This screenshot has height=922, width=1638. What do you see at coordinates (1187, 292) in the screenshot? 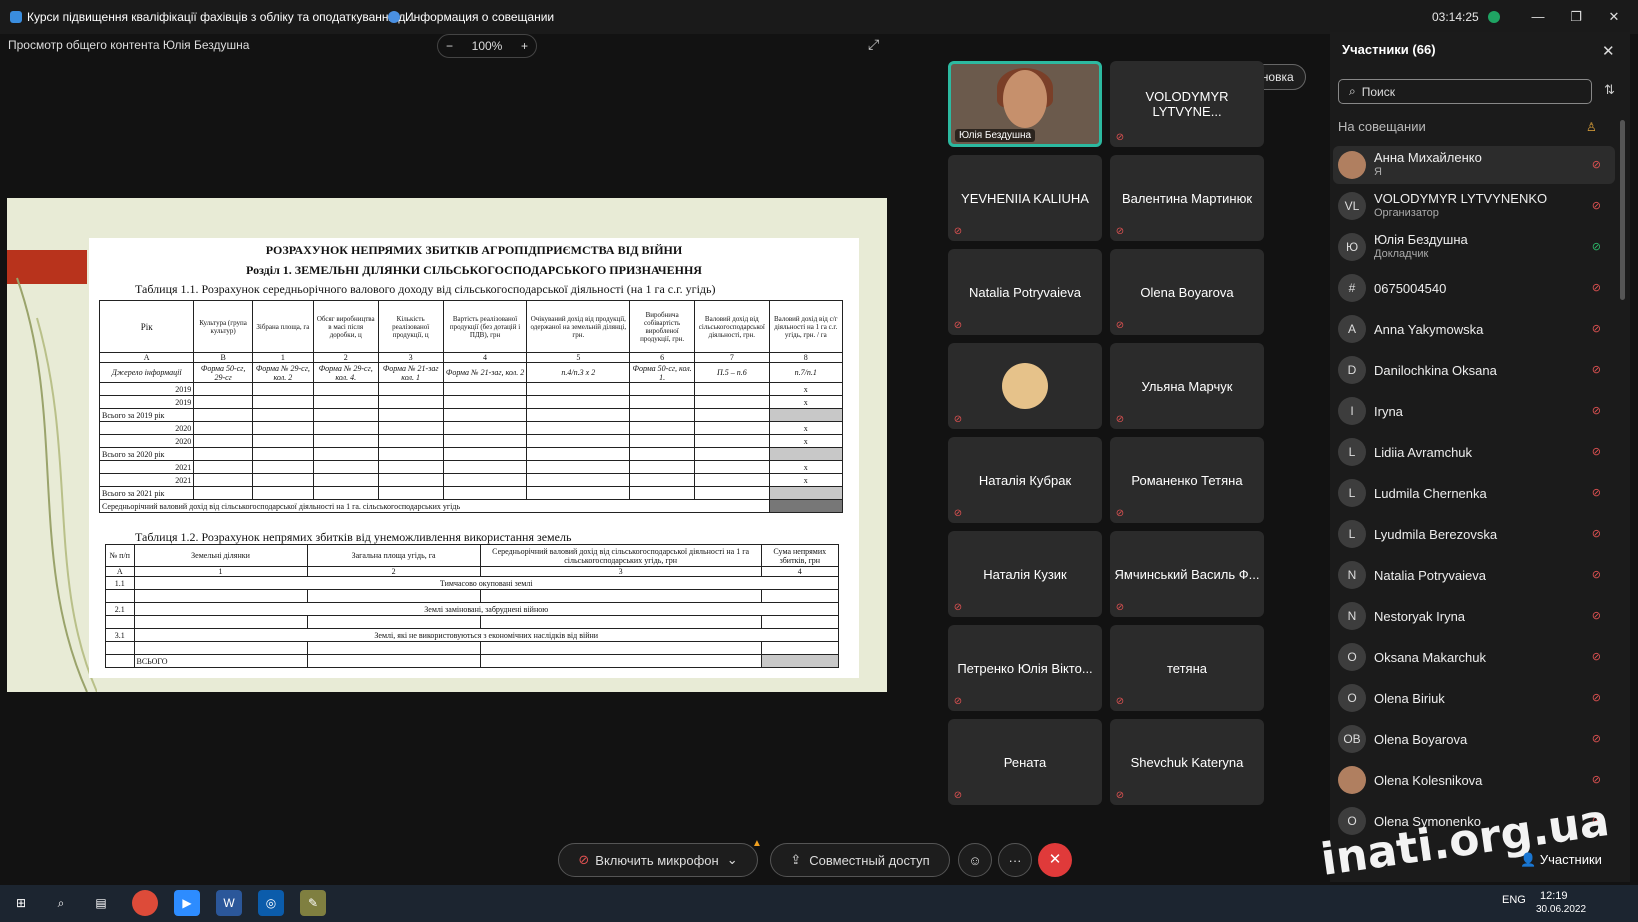
I see `video-tile: Olena Boyarova ⊘` at bounding box center [1187, 292].